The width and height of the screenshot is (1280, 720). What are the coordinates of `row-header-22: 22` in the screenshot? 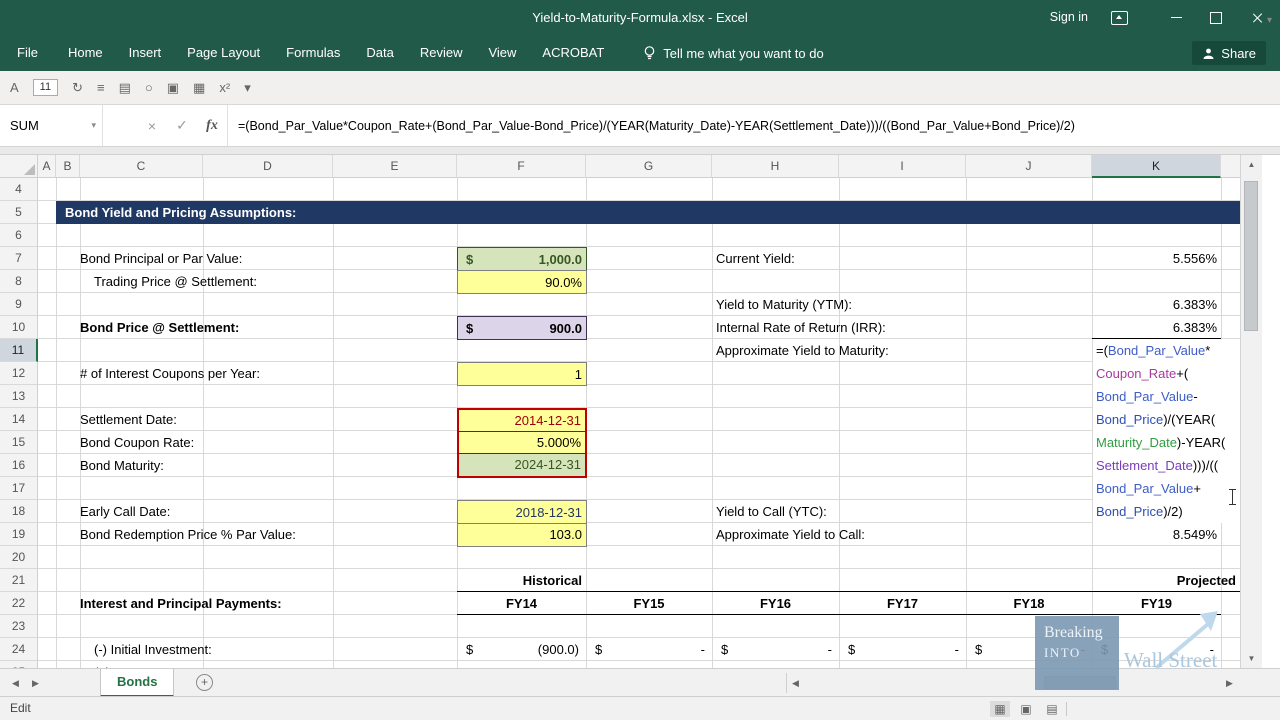 It's located at (19, 603).